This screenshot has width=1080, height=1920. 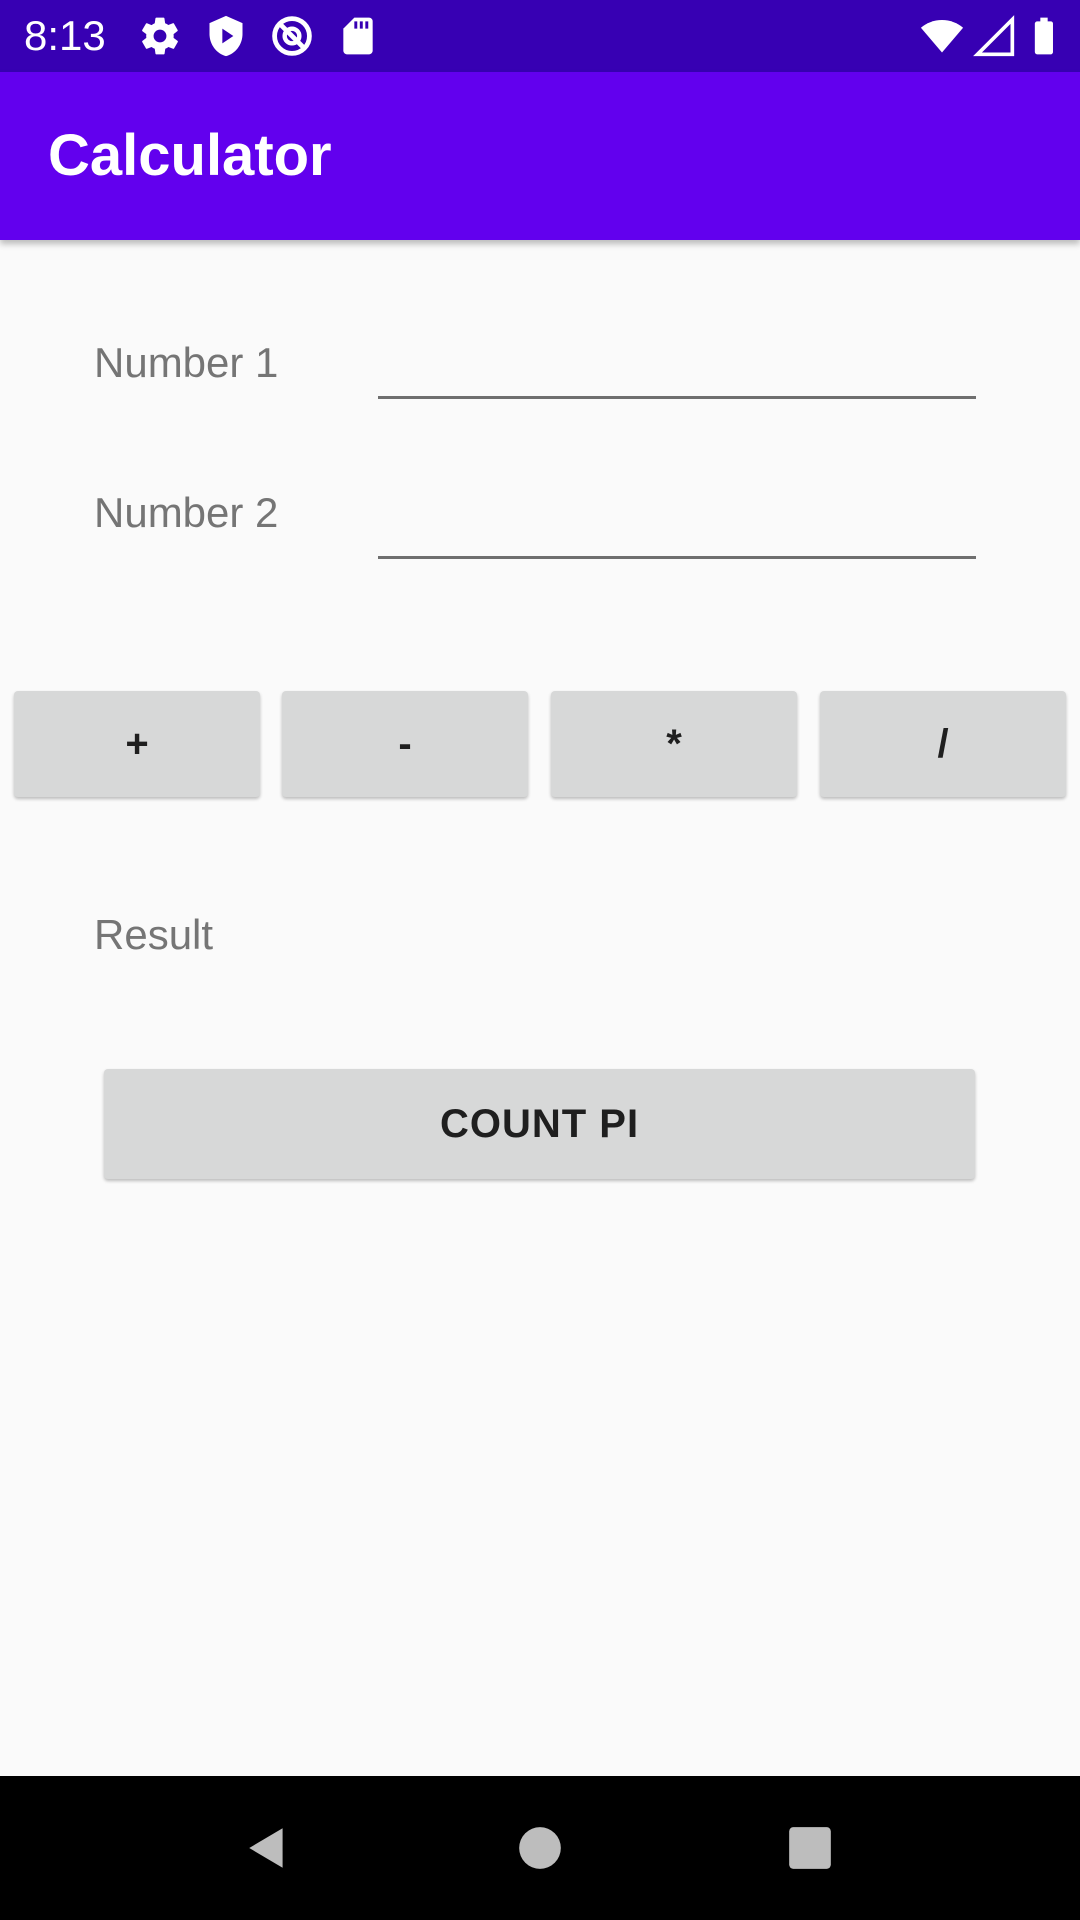 I want to click on app-title: Calculator, so click(x=190, y=155).